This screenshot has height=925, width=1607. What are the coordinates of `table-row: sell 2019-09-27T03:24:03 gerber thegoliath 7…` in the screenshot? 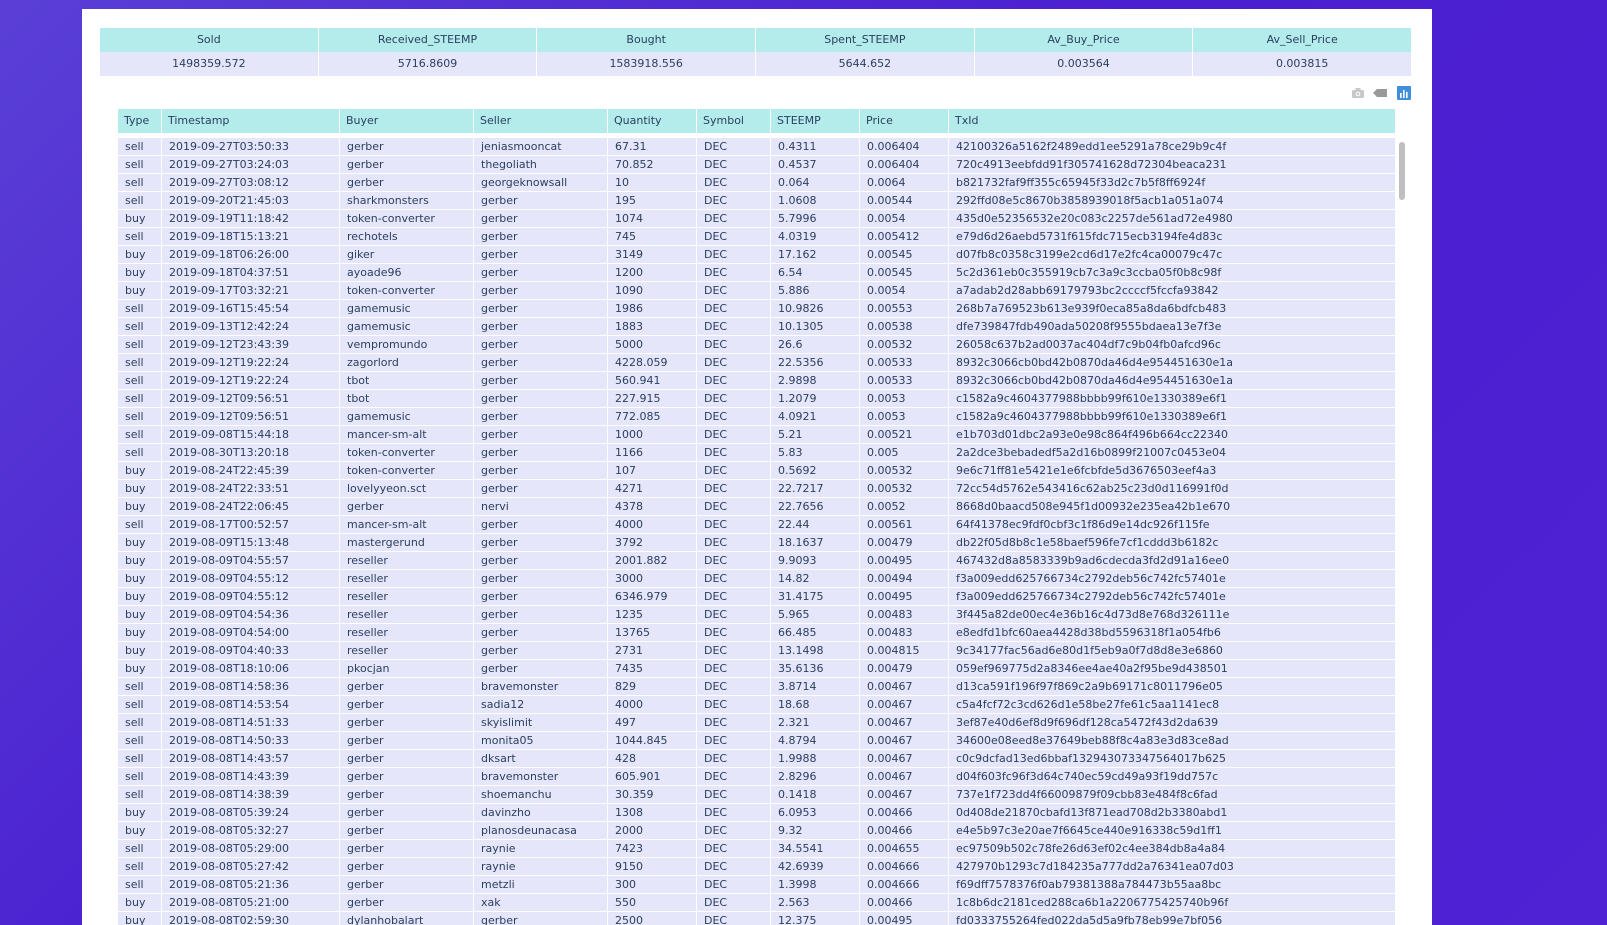 It's located at (757, 165).